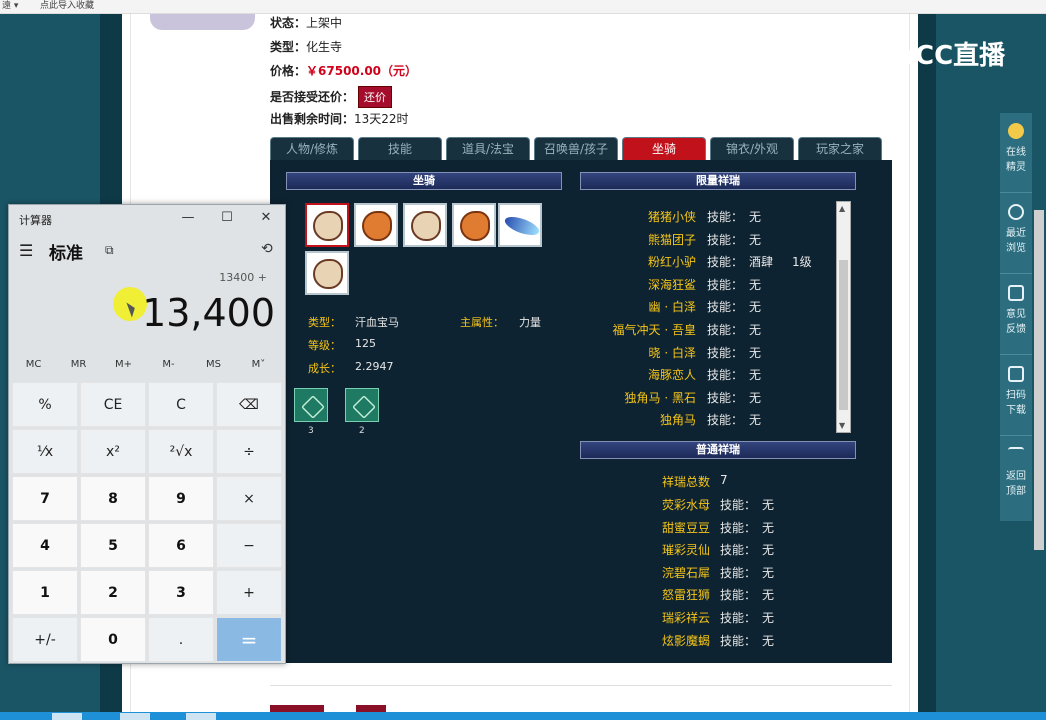 The width and height of the screenshot is (1046, 720). What do you see at coordinates (181, 404) in the screenshot?
I see `clear-button: C` at bounding box center [181, 404].